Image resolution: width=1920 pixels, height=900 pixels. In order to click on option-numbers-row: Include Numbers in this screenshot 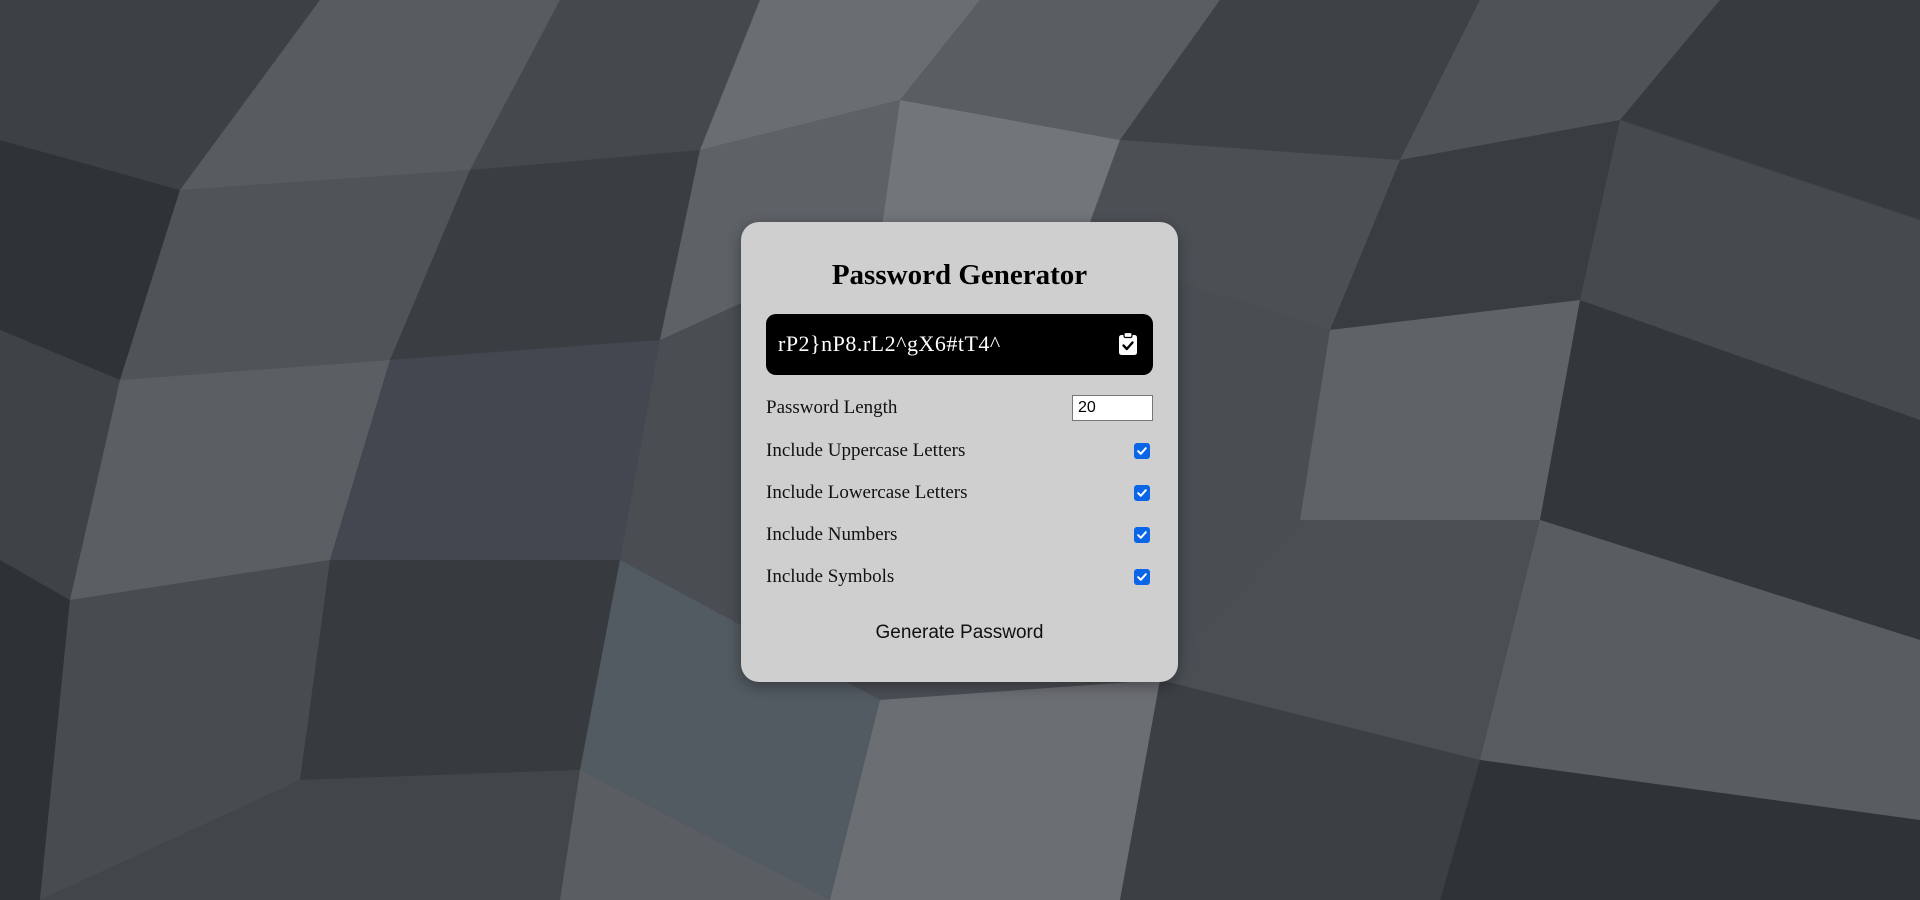, I will do `click(959, 535)`.